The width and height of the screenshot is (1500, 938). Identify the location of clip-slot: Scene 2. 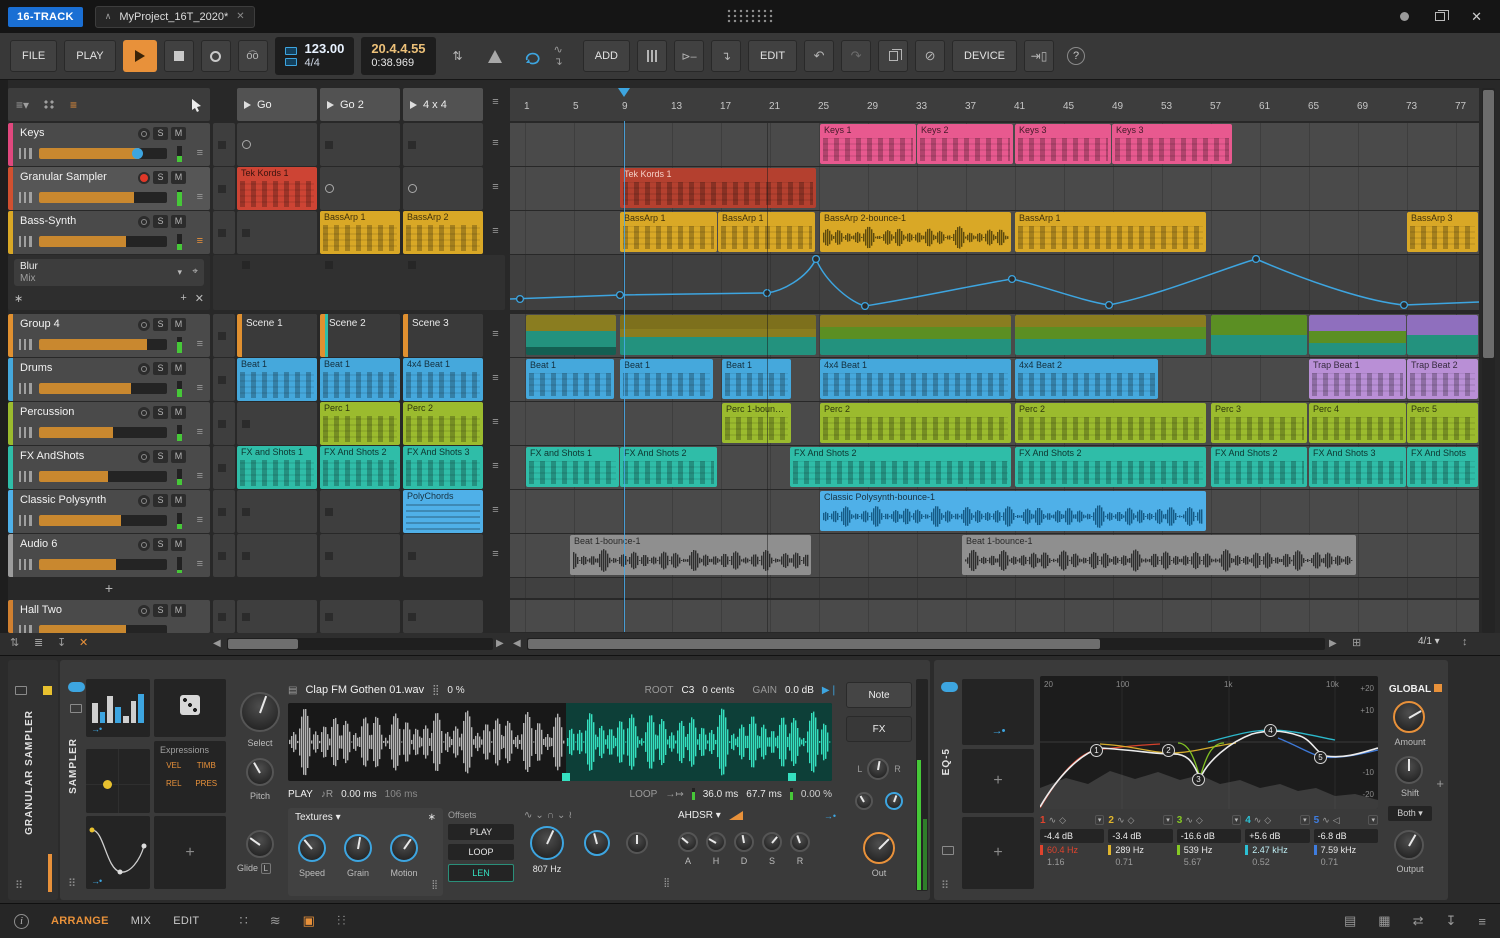
(360, 335).